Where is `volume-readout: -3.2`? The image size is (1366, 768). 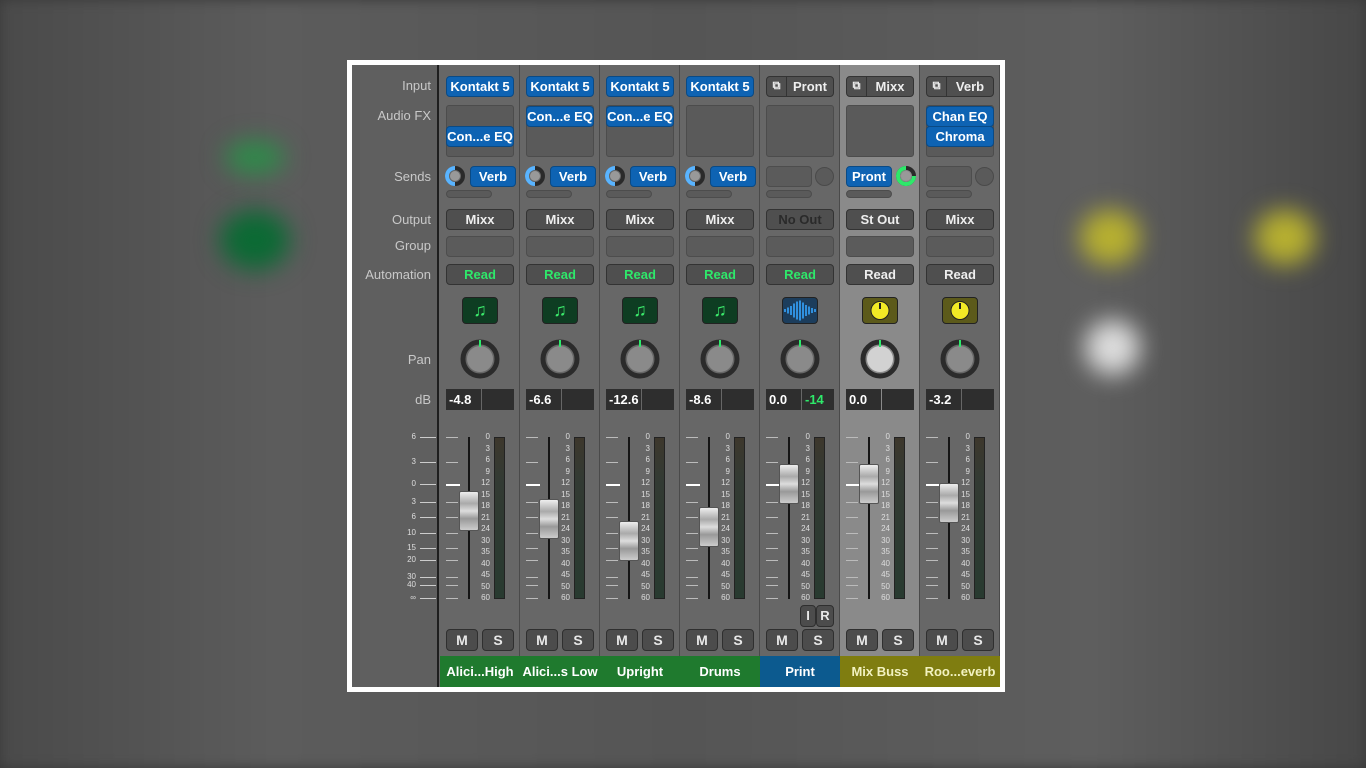 volume-readout: -3.2 is located at coordinates (943, 399).